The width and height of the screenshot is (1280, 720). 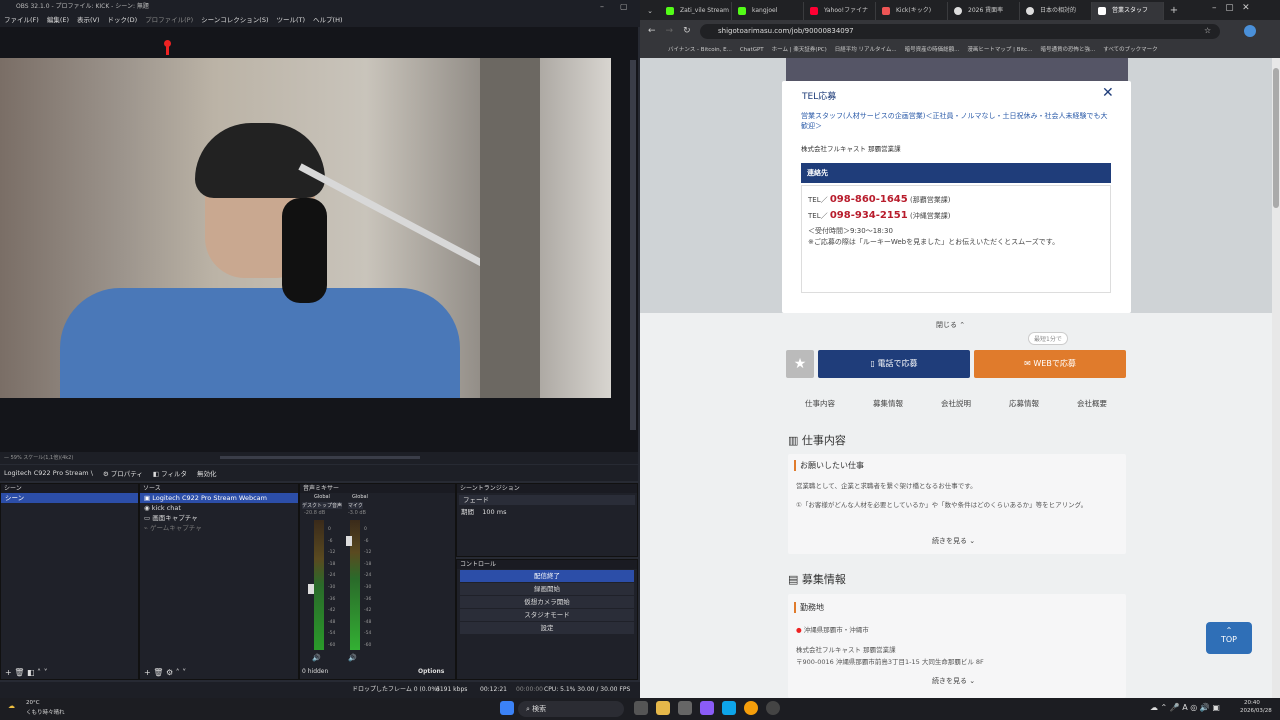 What do you see at coordinates (633, 245) in the screenshot?
I see `preview-scrollbar` at bounding box center [633, 245].